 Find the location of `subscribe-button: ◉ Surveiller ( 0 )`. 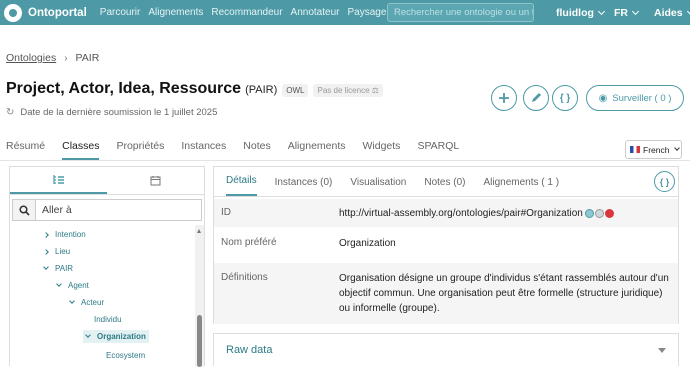

subscribe-button: ◉ Surveiller ( 0 ) is located at coordinates (635, 98).